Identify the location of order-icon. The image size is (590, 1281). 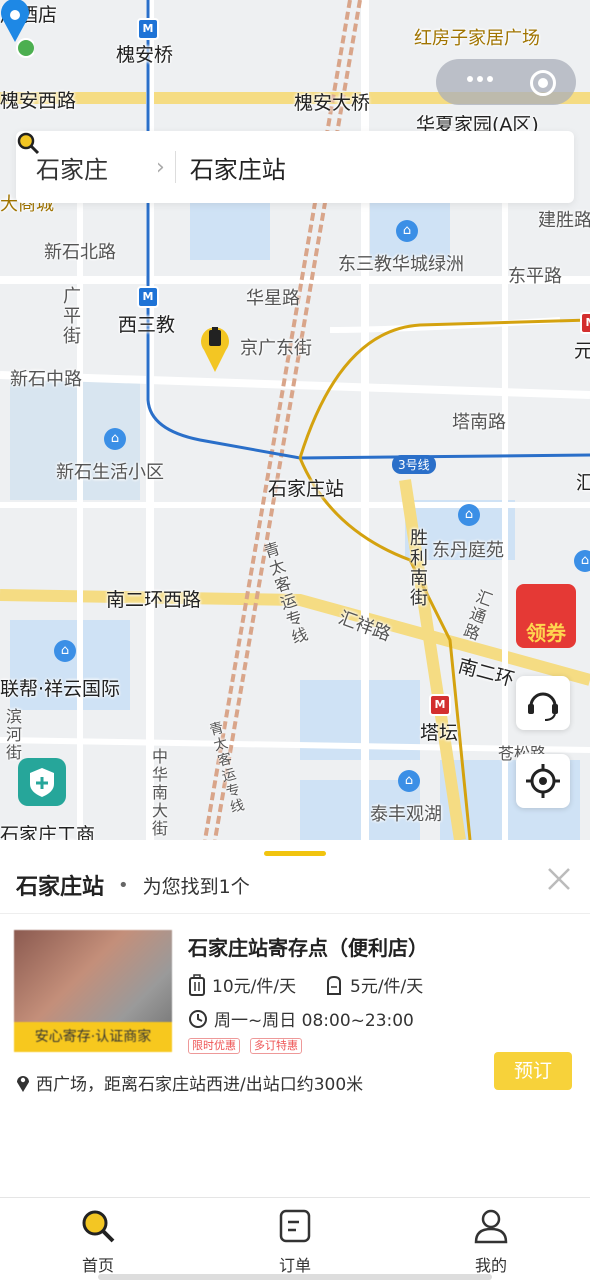
(295, 1226).